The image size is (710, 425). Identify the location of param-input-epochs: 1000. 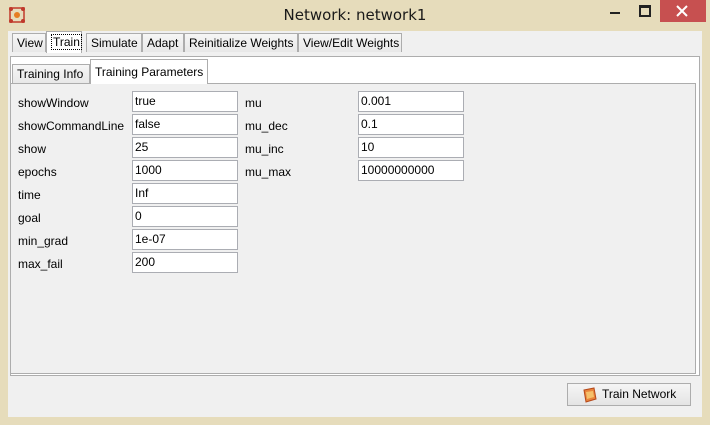
(185, 170).